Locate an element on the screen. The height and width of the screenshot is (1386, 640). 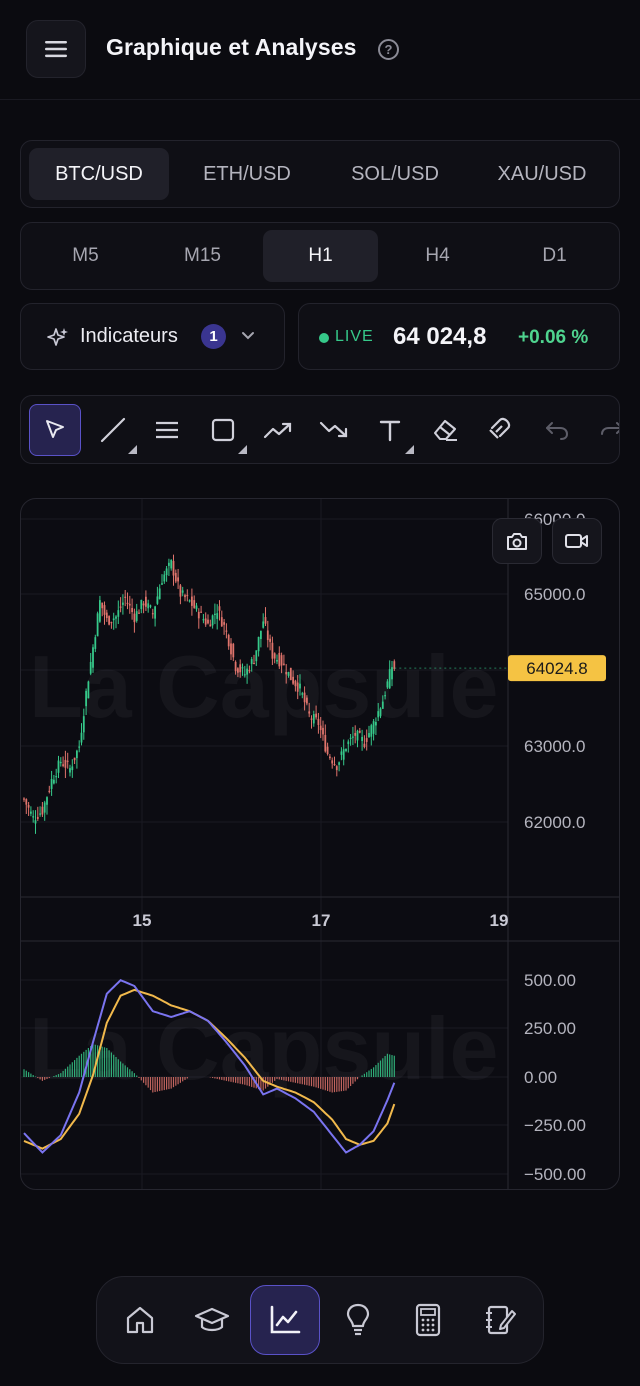
tab-eth-usd: ETH/USD is located at coordinates (247, 174).